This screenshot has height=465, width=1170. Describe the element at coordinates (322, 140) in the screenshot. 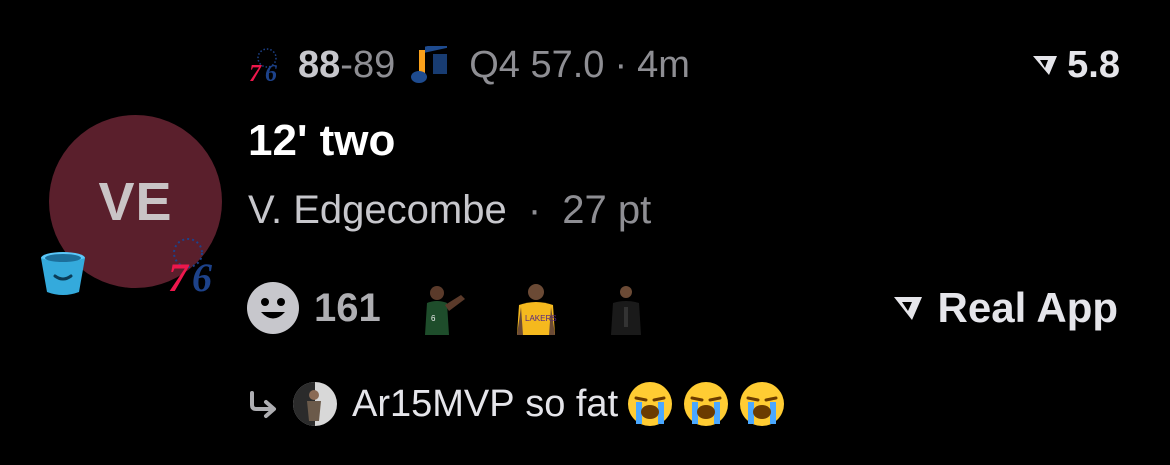

I see `play-title: 12' two` at that location.